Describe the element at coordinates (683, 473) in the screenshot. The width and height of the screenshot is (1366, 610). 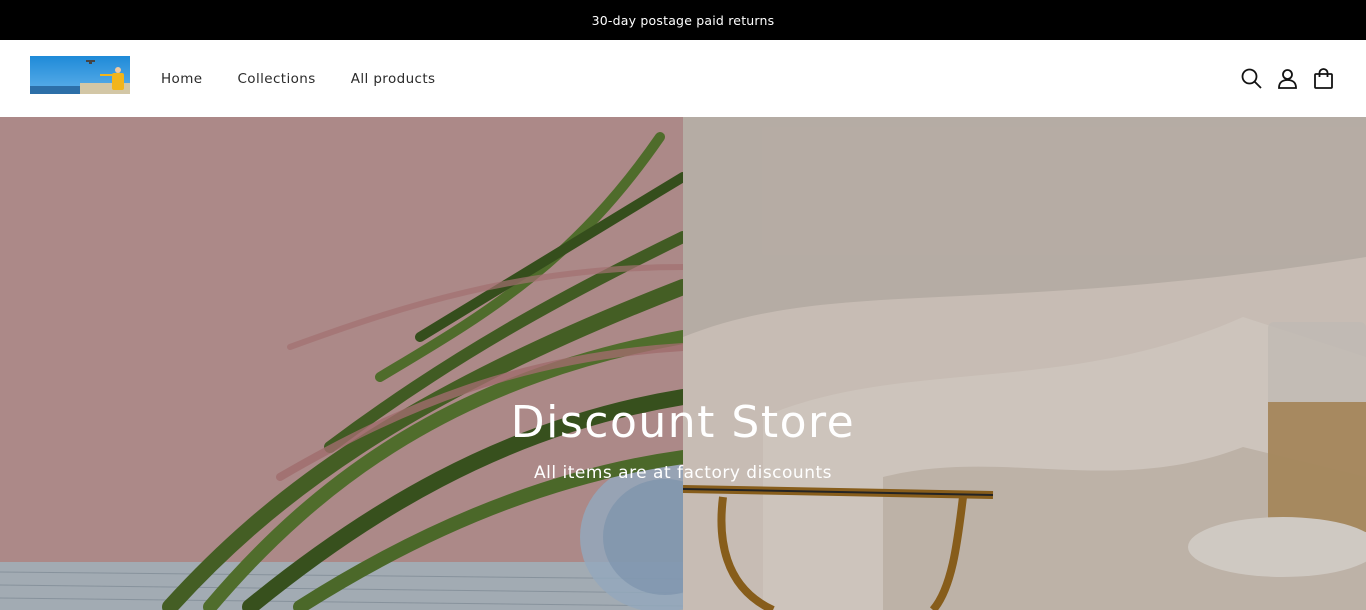
I see `hero-subtitle: All items are at factory discounts` at that location.